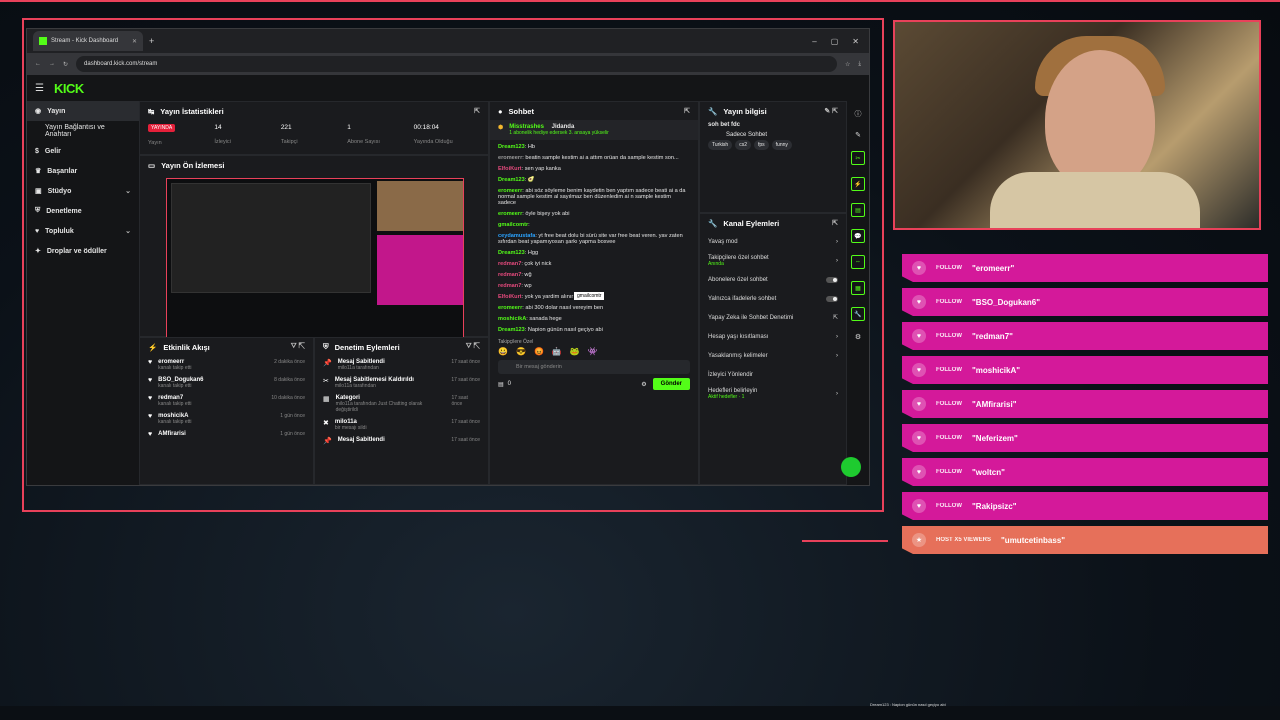  What do you see at coordinates (858, 114) in the screenshot?
I see `info-icon: ⓘ` at bounding box center [858, 114].